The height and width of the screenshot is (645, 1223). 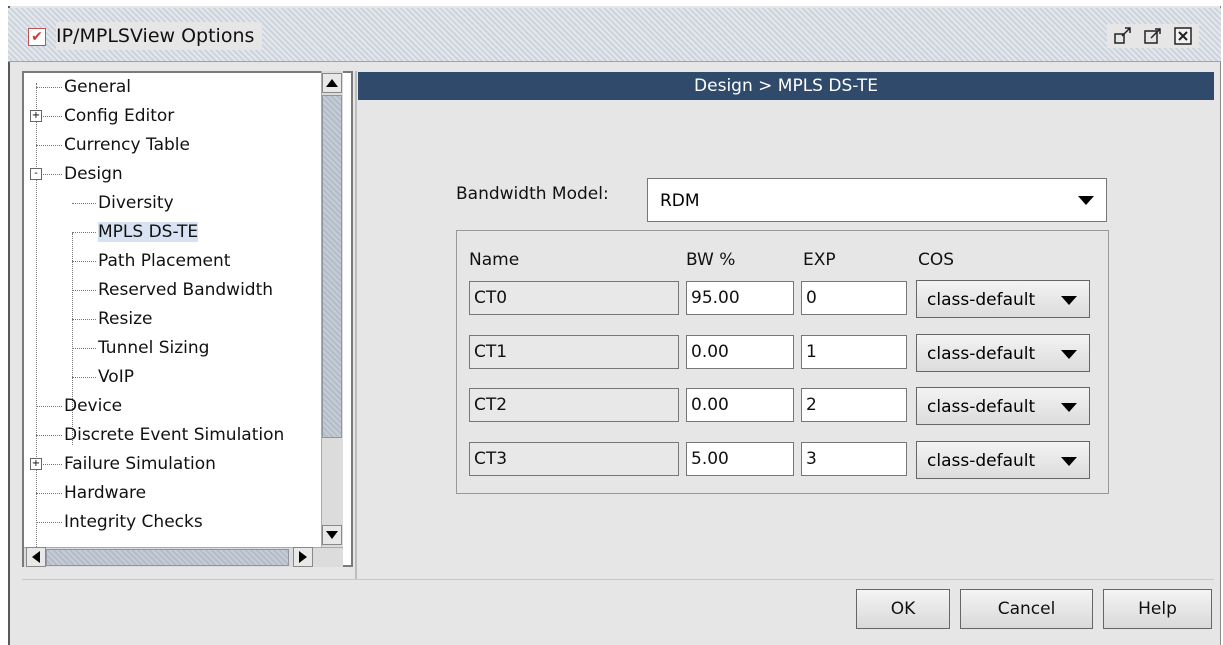 What do you see at coordinates (303, 557) in the screenshot?
I see `scroll-right-arrow-icon` at bounding box center [303, 557].